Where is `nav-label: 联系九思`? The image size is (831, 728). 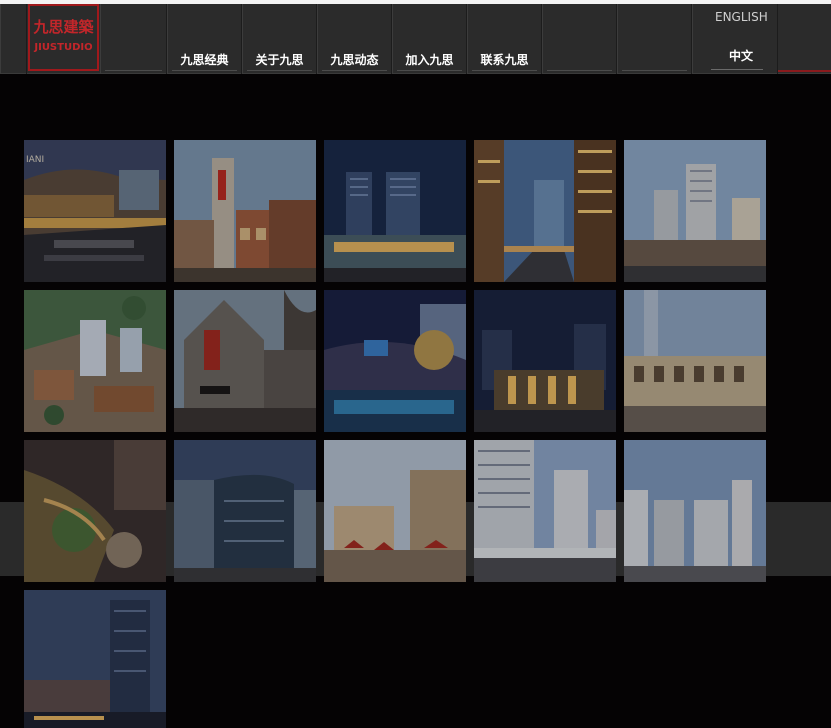
nav-label: 联系九思 is located at coordinates (504, 60).